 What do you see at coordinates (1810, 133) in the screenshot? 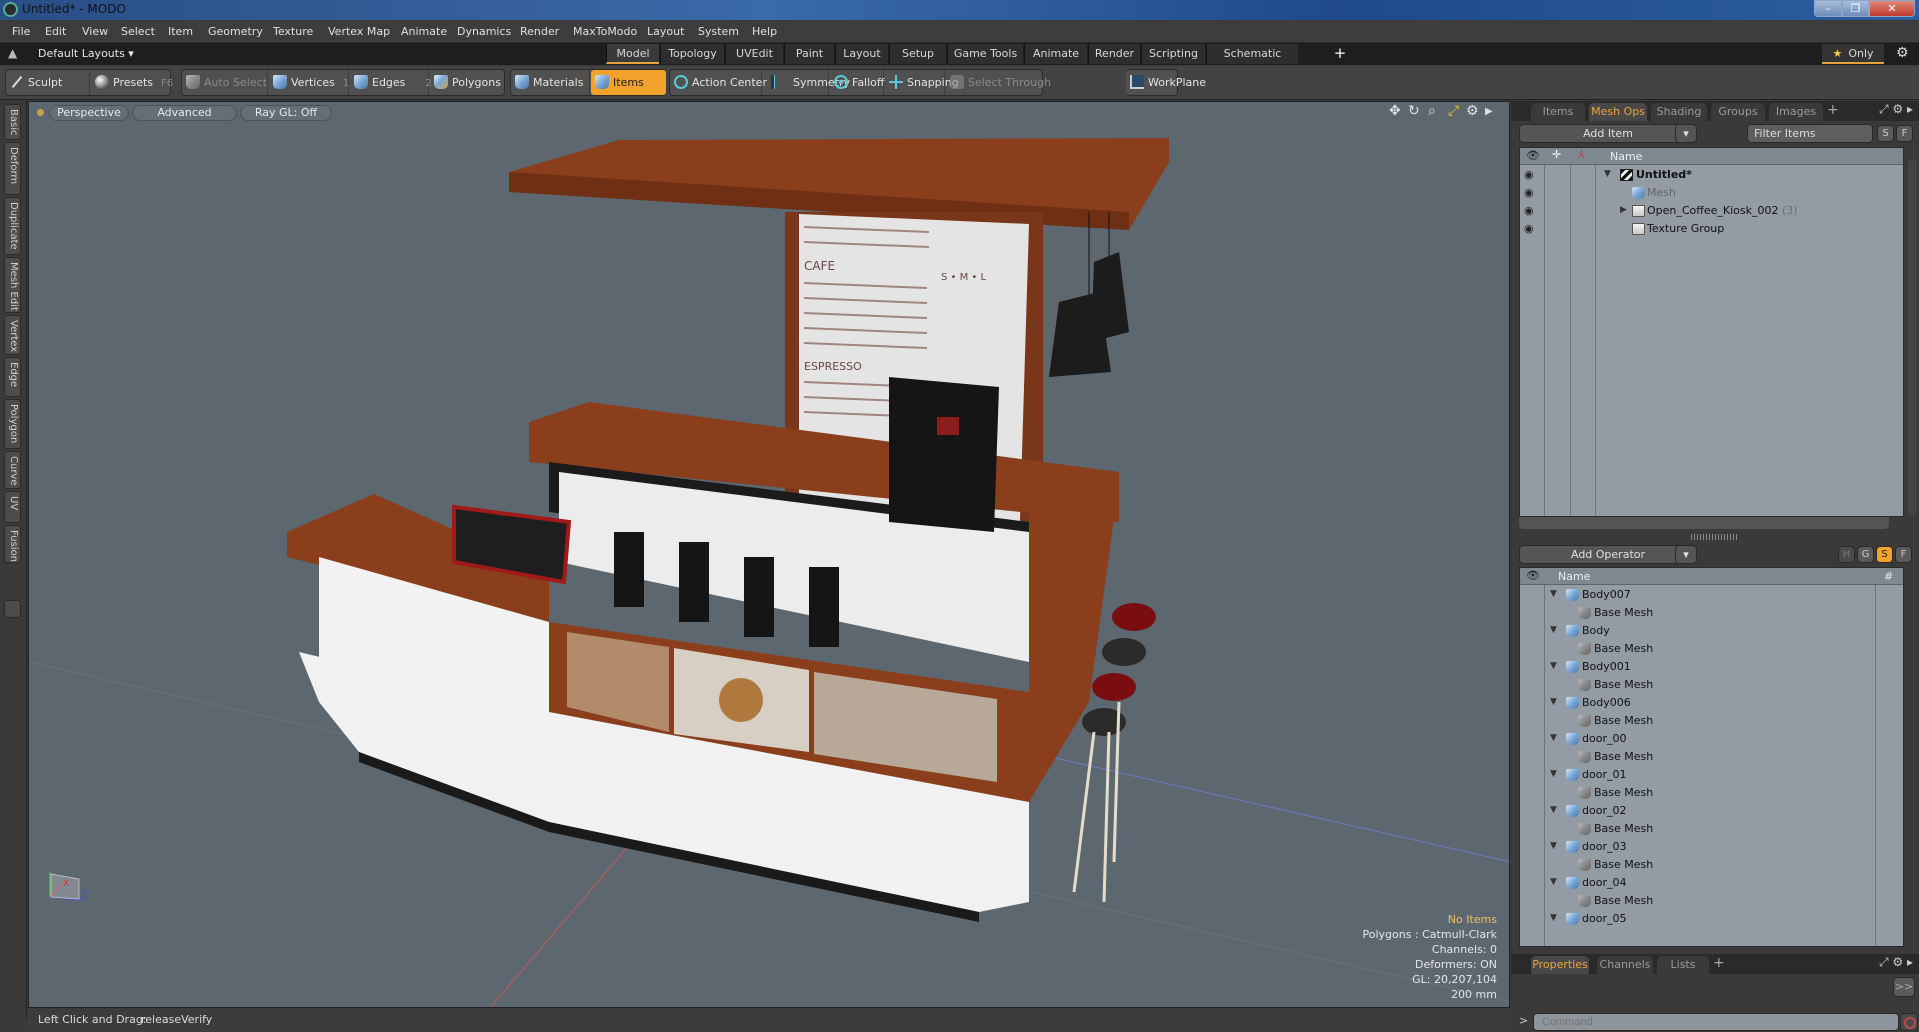
I see `filter-items-input: Filter Items` at bounding box center [1810, 133].